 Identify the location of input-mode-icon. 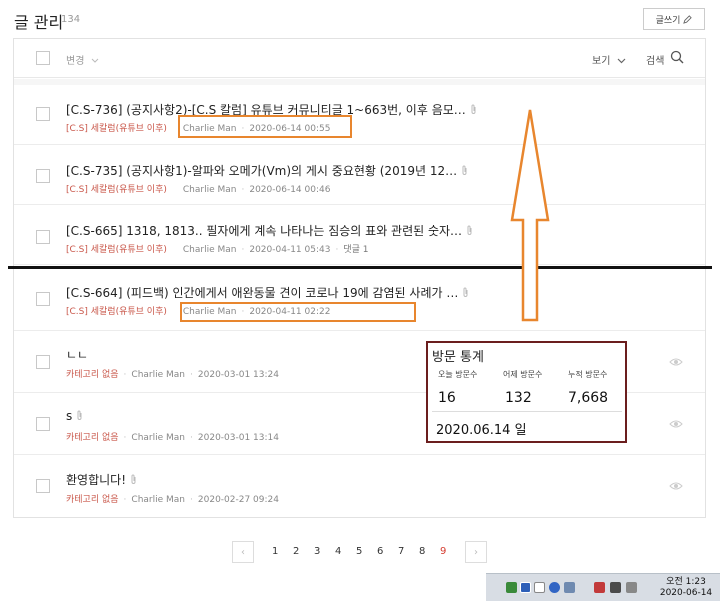
(539, 587).